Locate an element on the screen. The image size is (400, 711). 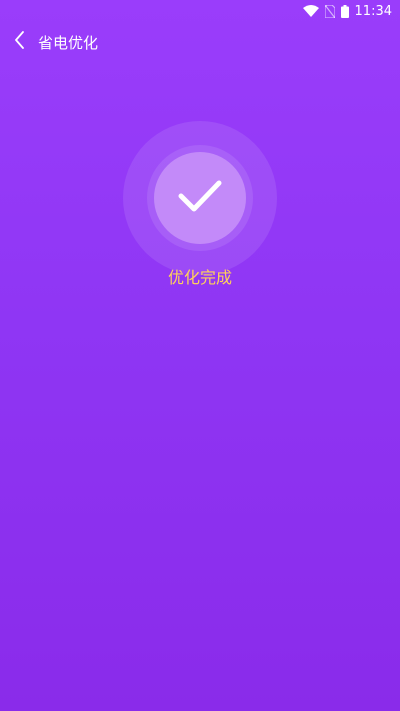
inner-circle is located at coordinates (200, 198).